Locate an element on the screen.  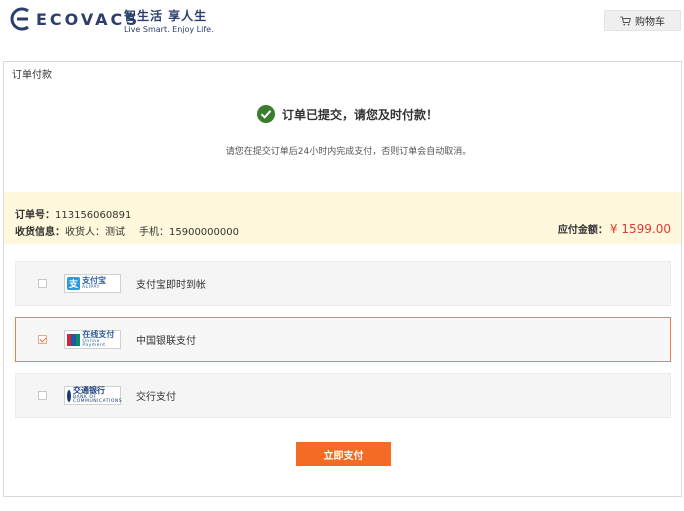
panel-title: 订单付款 is located at coordinates (32, 75).